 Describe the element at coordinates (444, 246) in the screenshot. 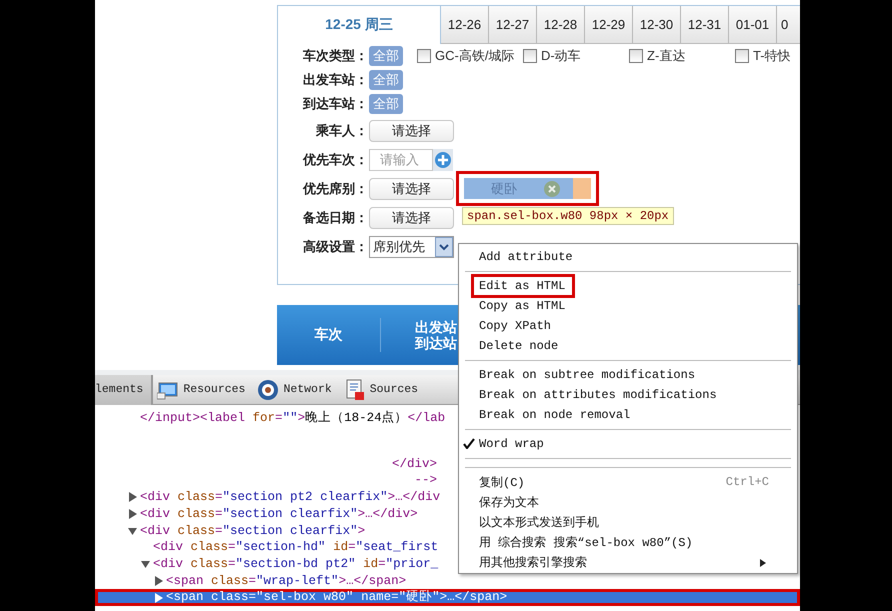

I see `dropdown-icon` at that location.